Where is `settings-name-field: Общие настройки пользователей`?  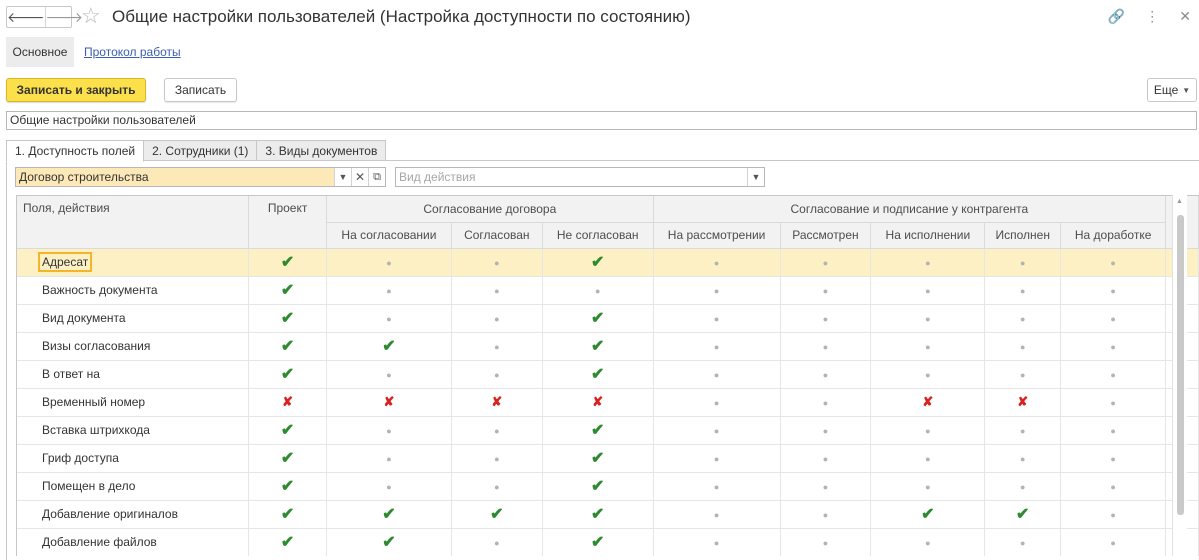 settings-name-field: Общие настройки пользователей is located at coordinates (601, 120).